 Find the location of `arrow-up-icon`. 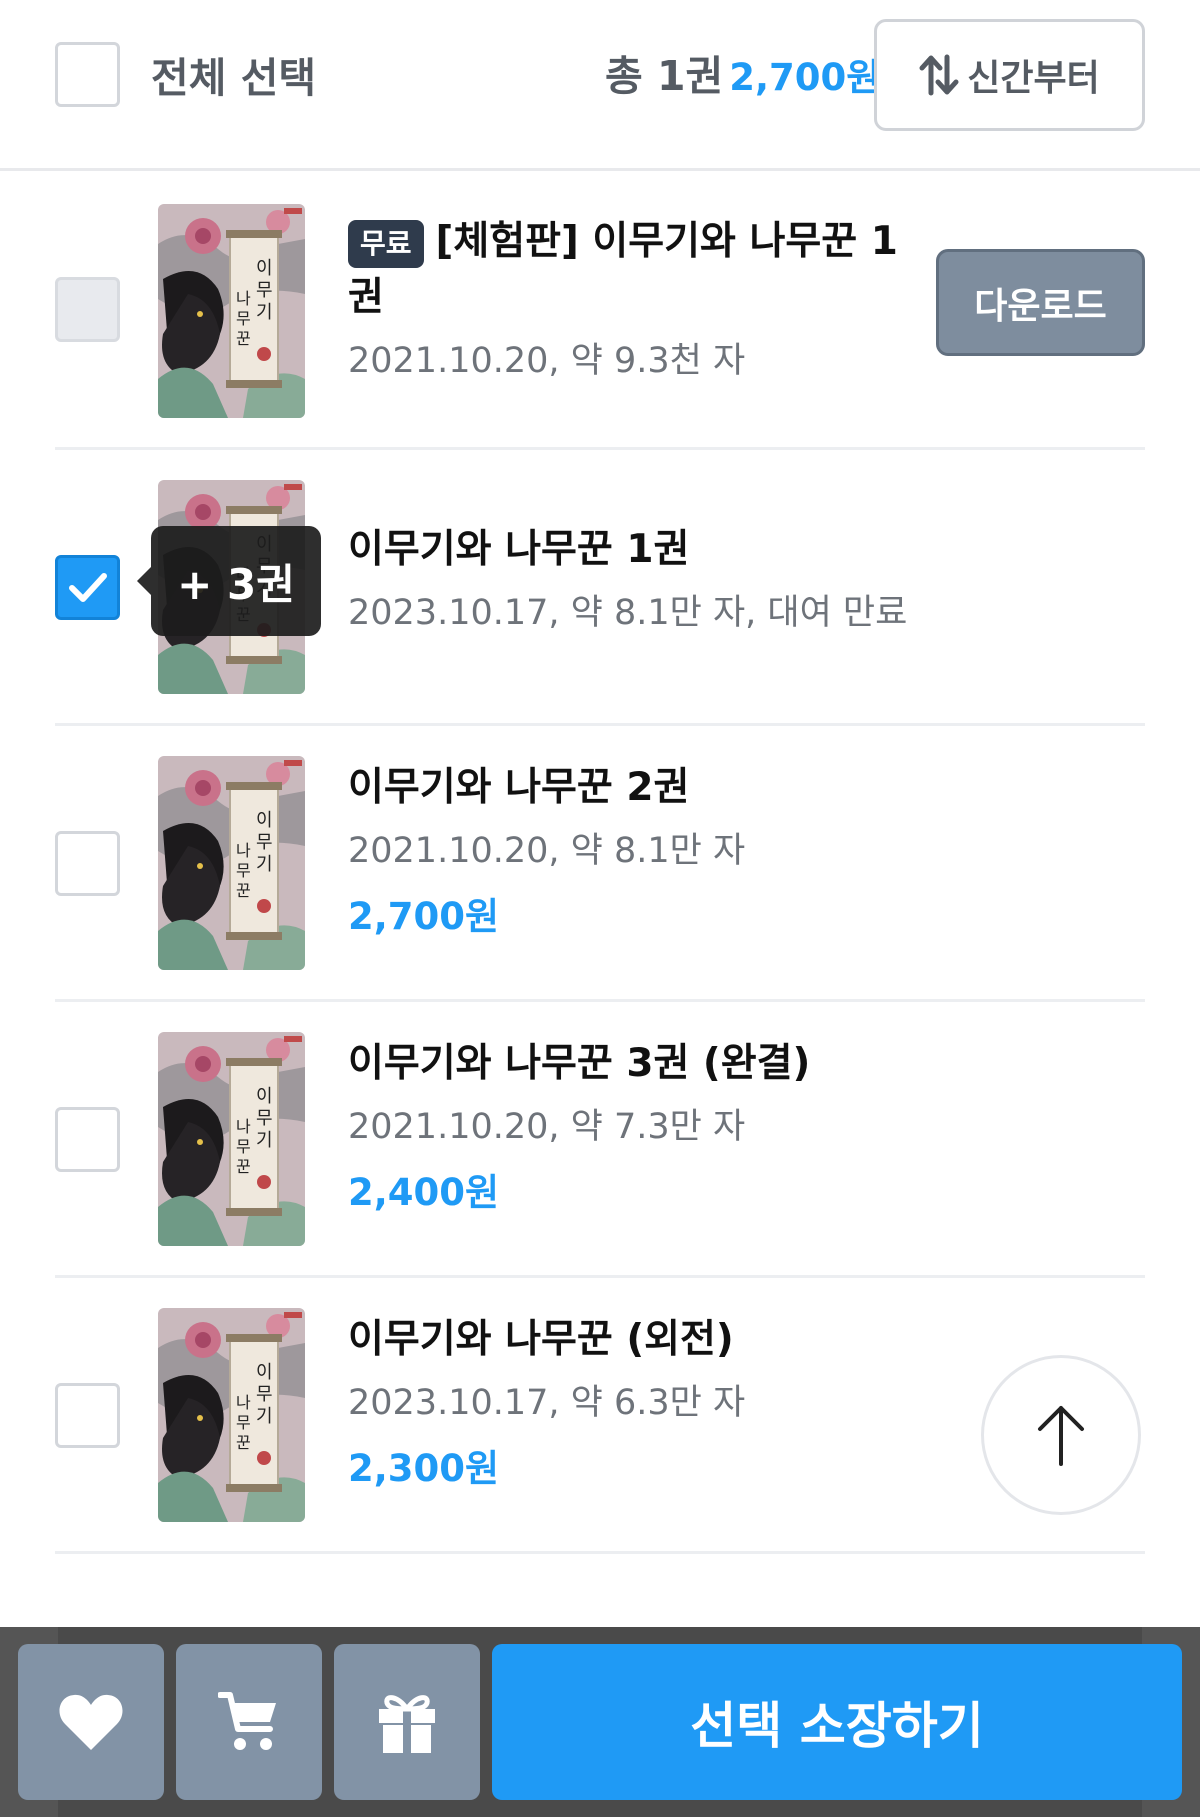

arrow-up-icon is located at coordinates (1061, 1436).